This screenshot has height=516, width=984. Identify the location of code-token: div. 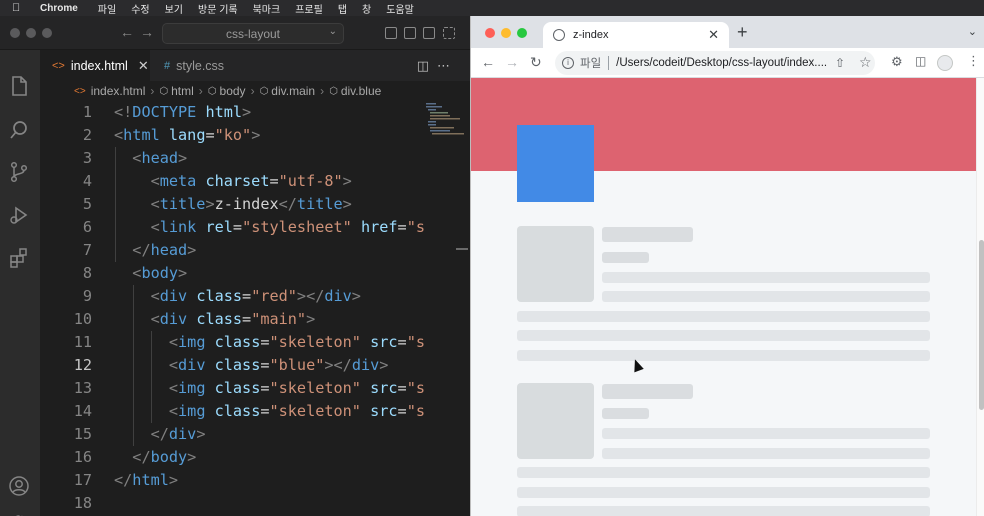
(365, 365).